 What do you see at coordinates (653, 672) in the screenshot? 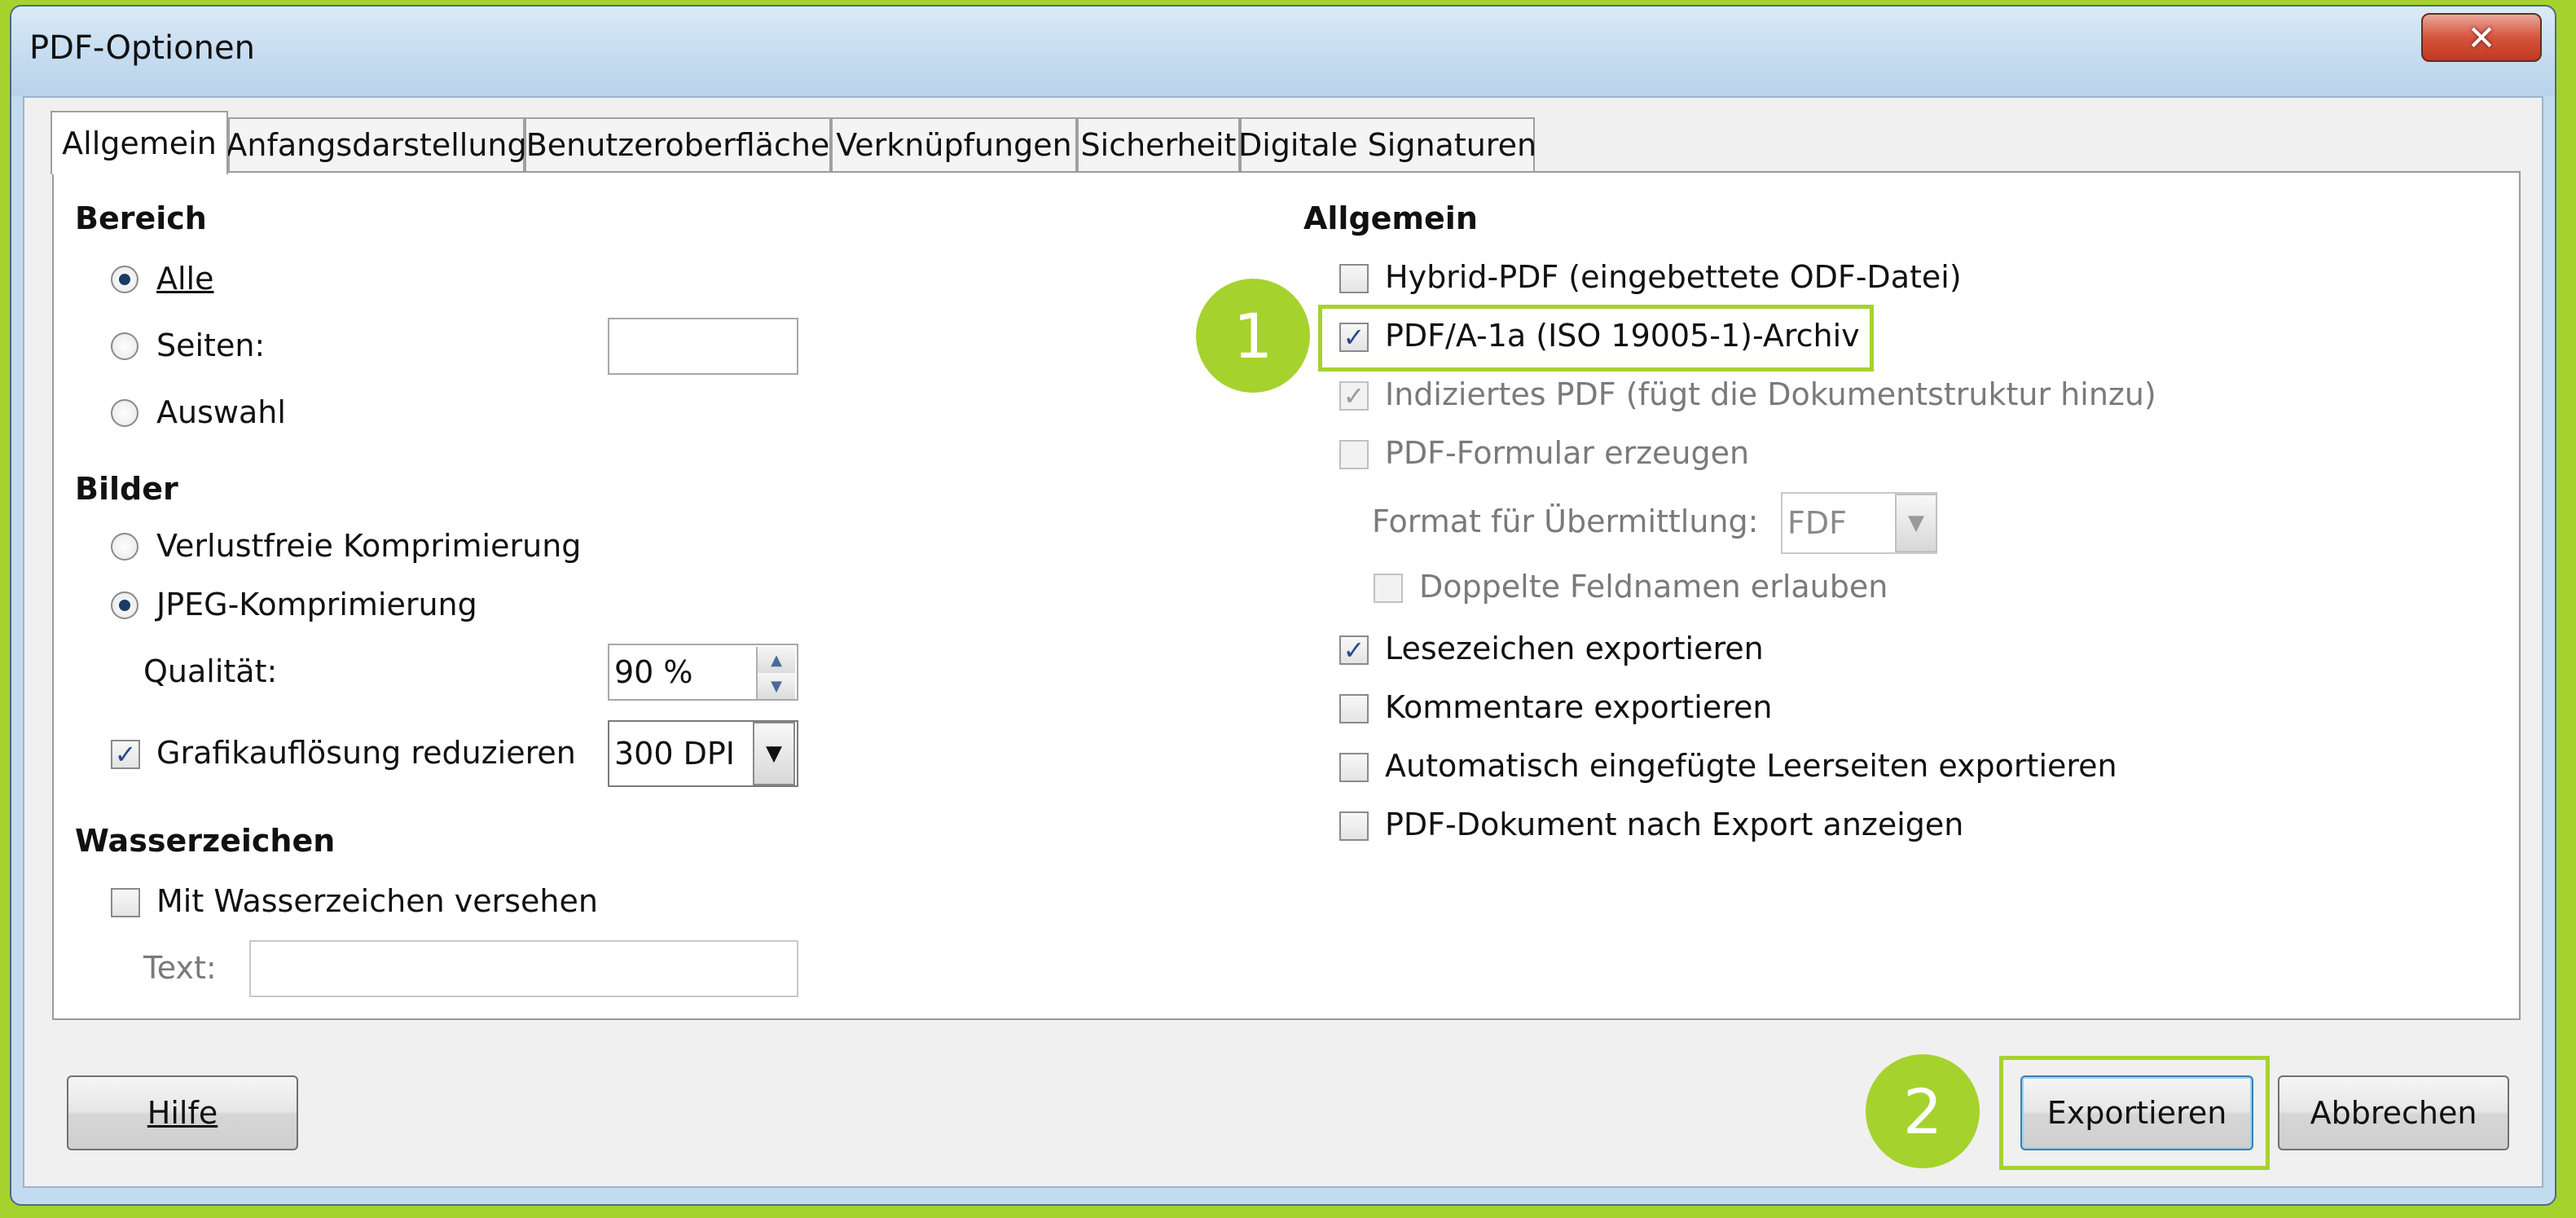
I see `qualitaet-value: 90 %` at bounding box center [653, 672].